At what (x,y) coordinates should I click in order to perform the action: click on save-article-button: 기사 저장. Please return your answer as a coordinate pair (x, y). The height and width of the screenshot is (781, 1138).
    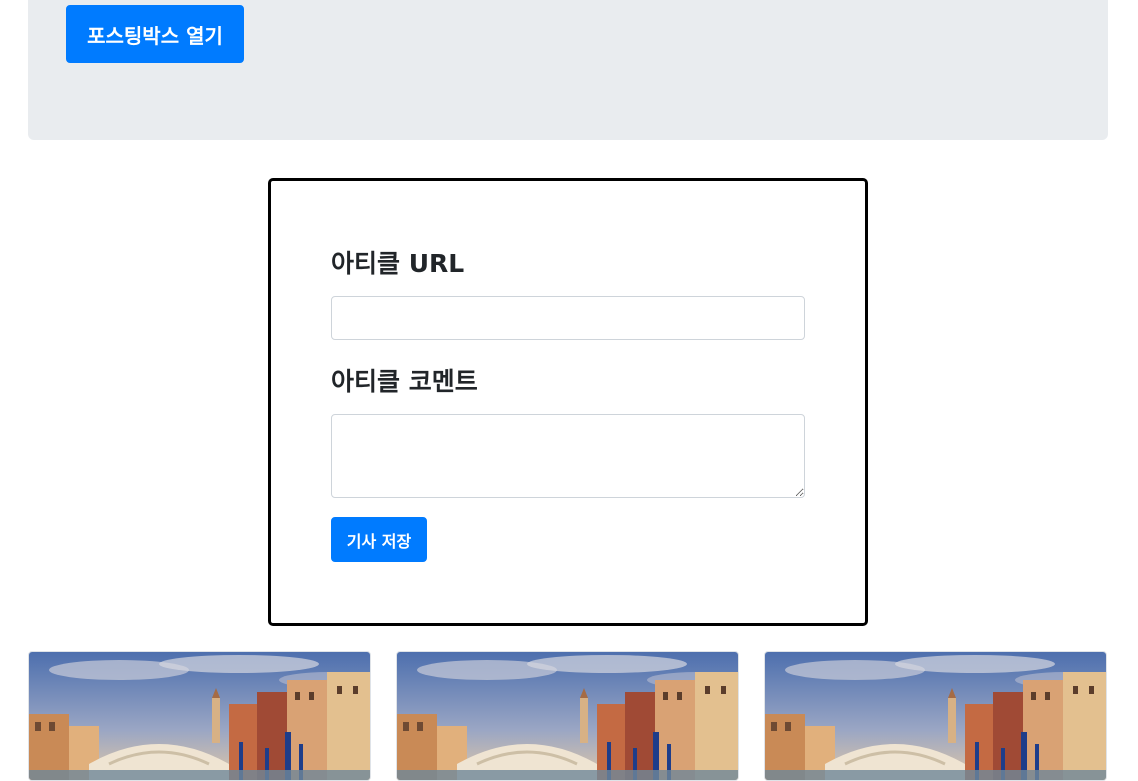
    Looking at the image, I should click on (379, 539).